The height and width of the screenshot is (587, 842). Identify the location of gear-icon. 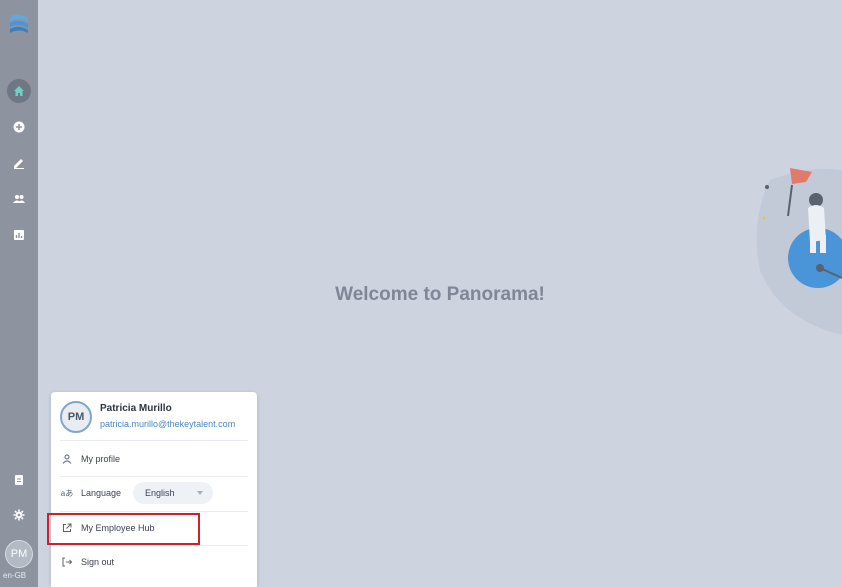
(19, 515).